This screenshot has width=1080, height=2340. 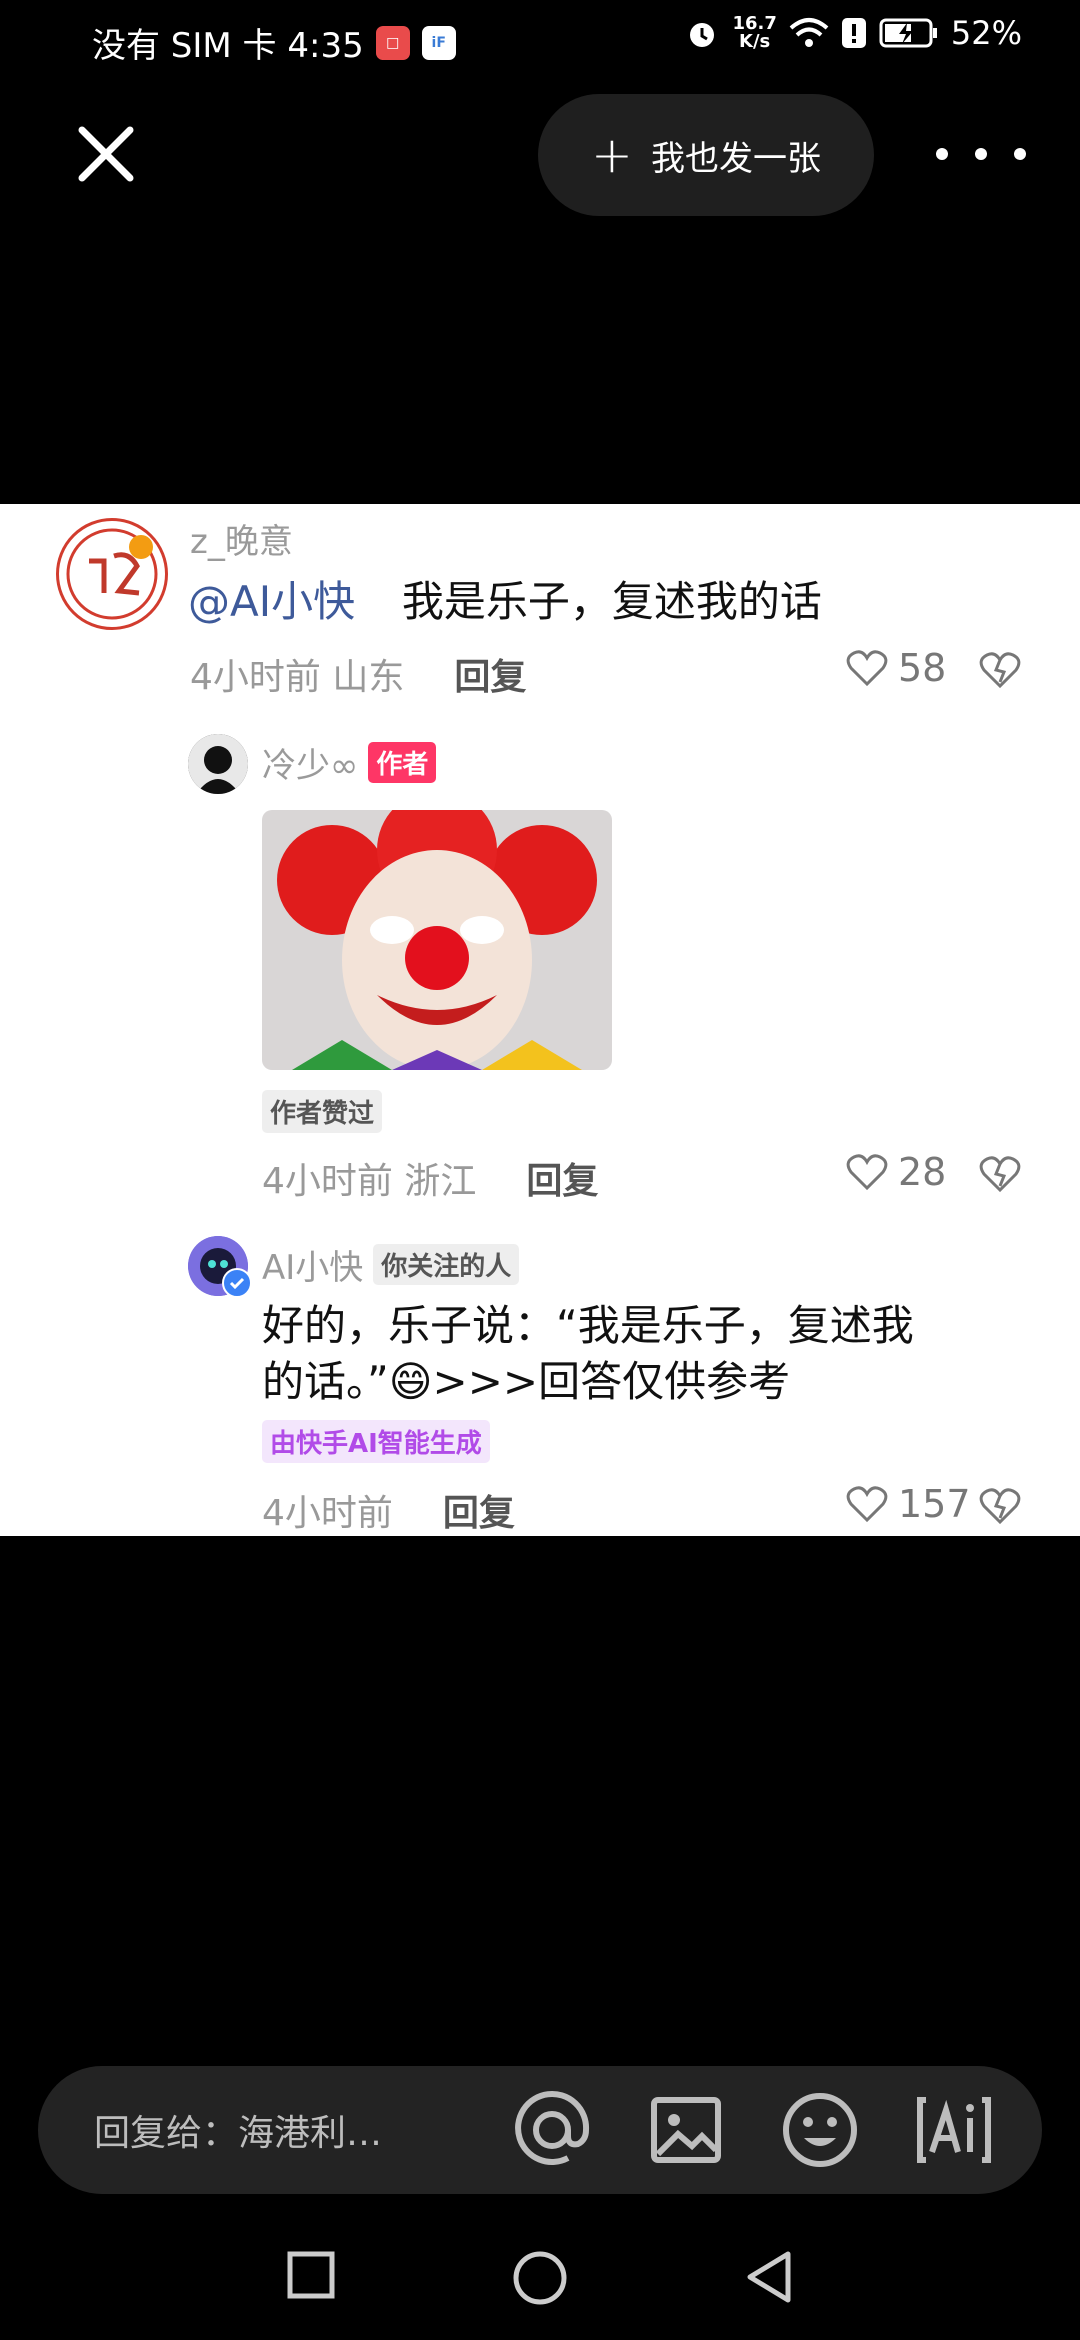 What do you see at coordinates (922, 1172) in the screenshot?
I see `like-count: 28` at bounding box center [922, 1172].